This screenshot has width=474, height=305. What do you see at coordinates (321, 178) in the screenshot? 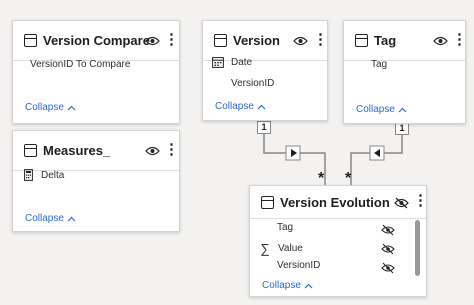
I see `cardinality-many-version: *` at bounding box center [321, 178].